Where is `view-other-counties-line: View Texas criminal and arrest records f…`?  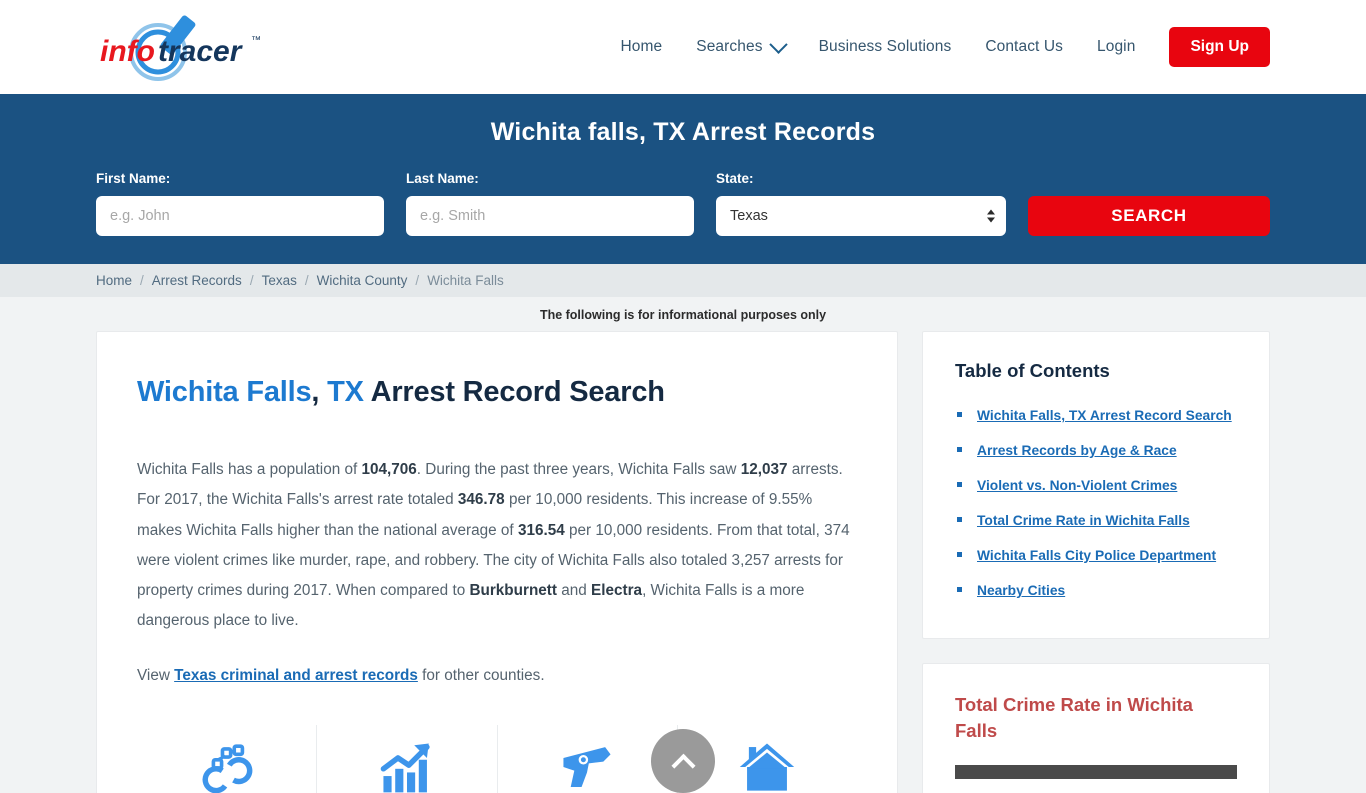 view-other-counties-line: View Texas criminal and arrest records f… is located at coordinates (497, 676).